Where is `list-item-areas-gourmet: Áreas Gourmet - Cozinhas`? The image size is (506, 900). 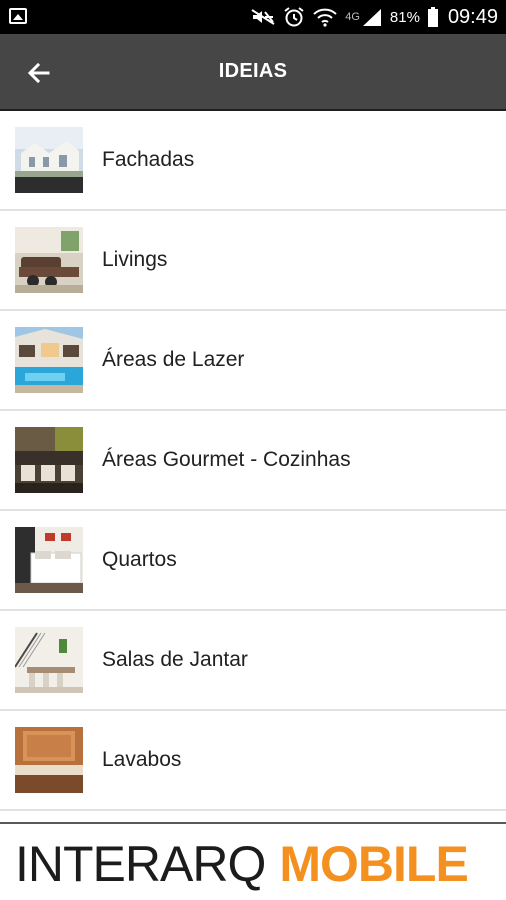
list-item-areas-gourmet: Áreas Gourmet - Cozinhas is located at coordinates (253, 461).